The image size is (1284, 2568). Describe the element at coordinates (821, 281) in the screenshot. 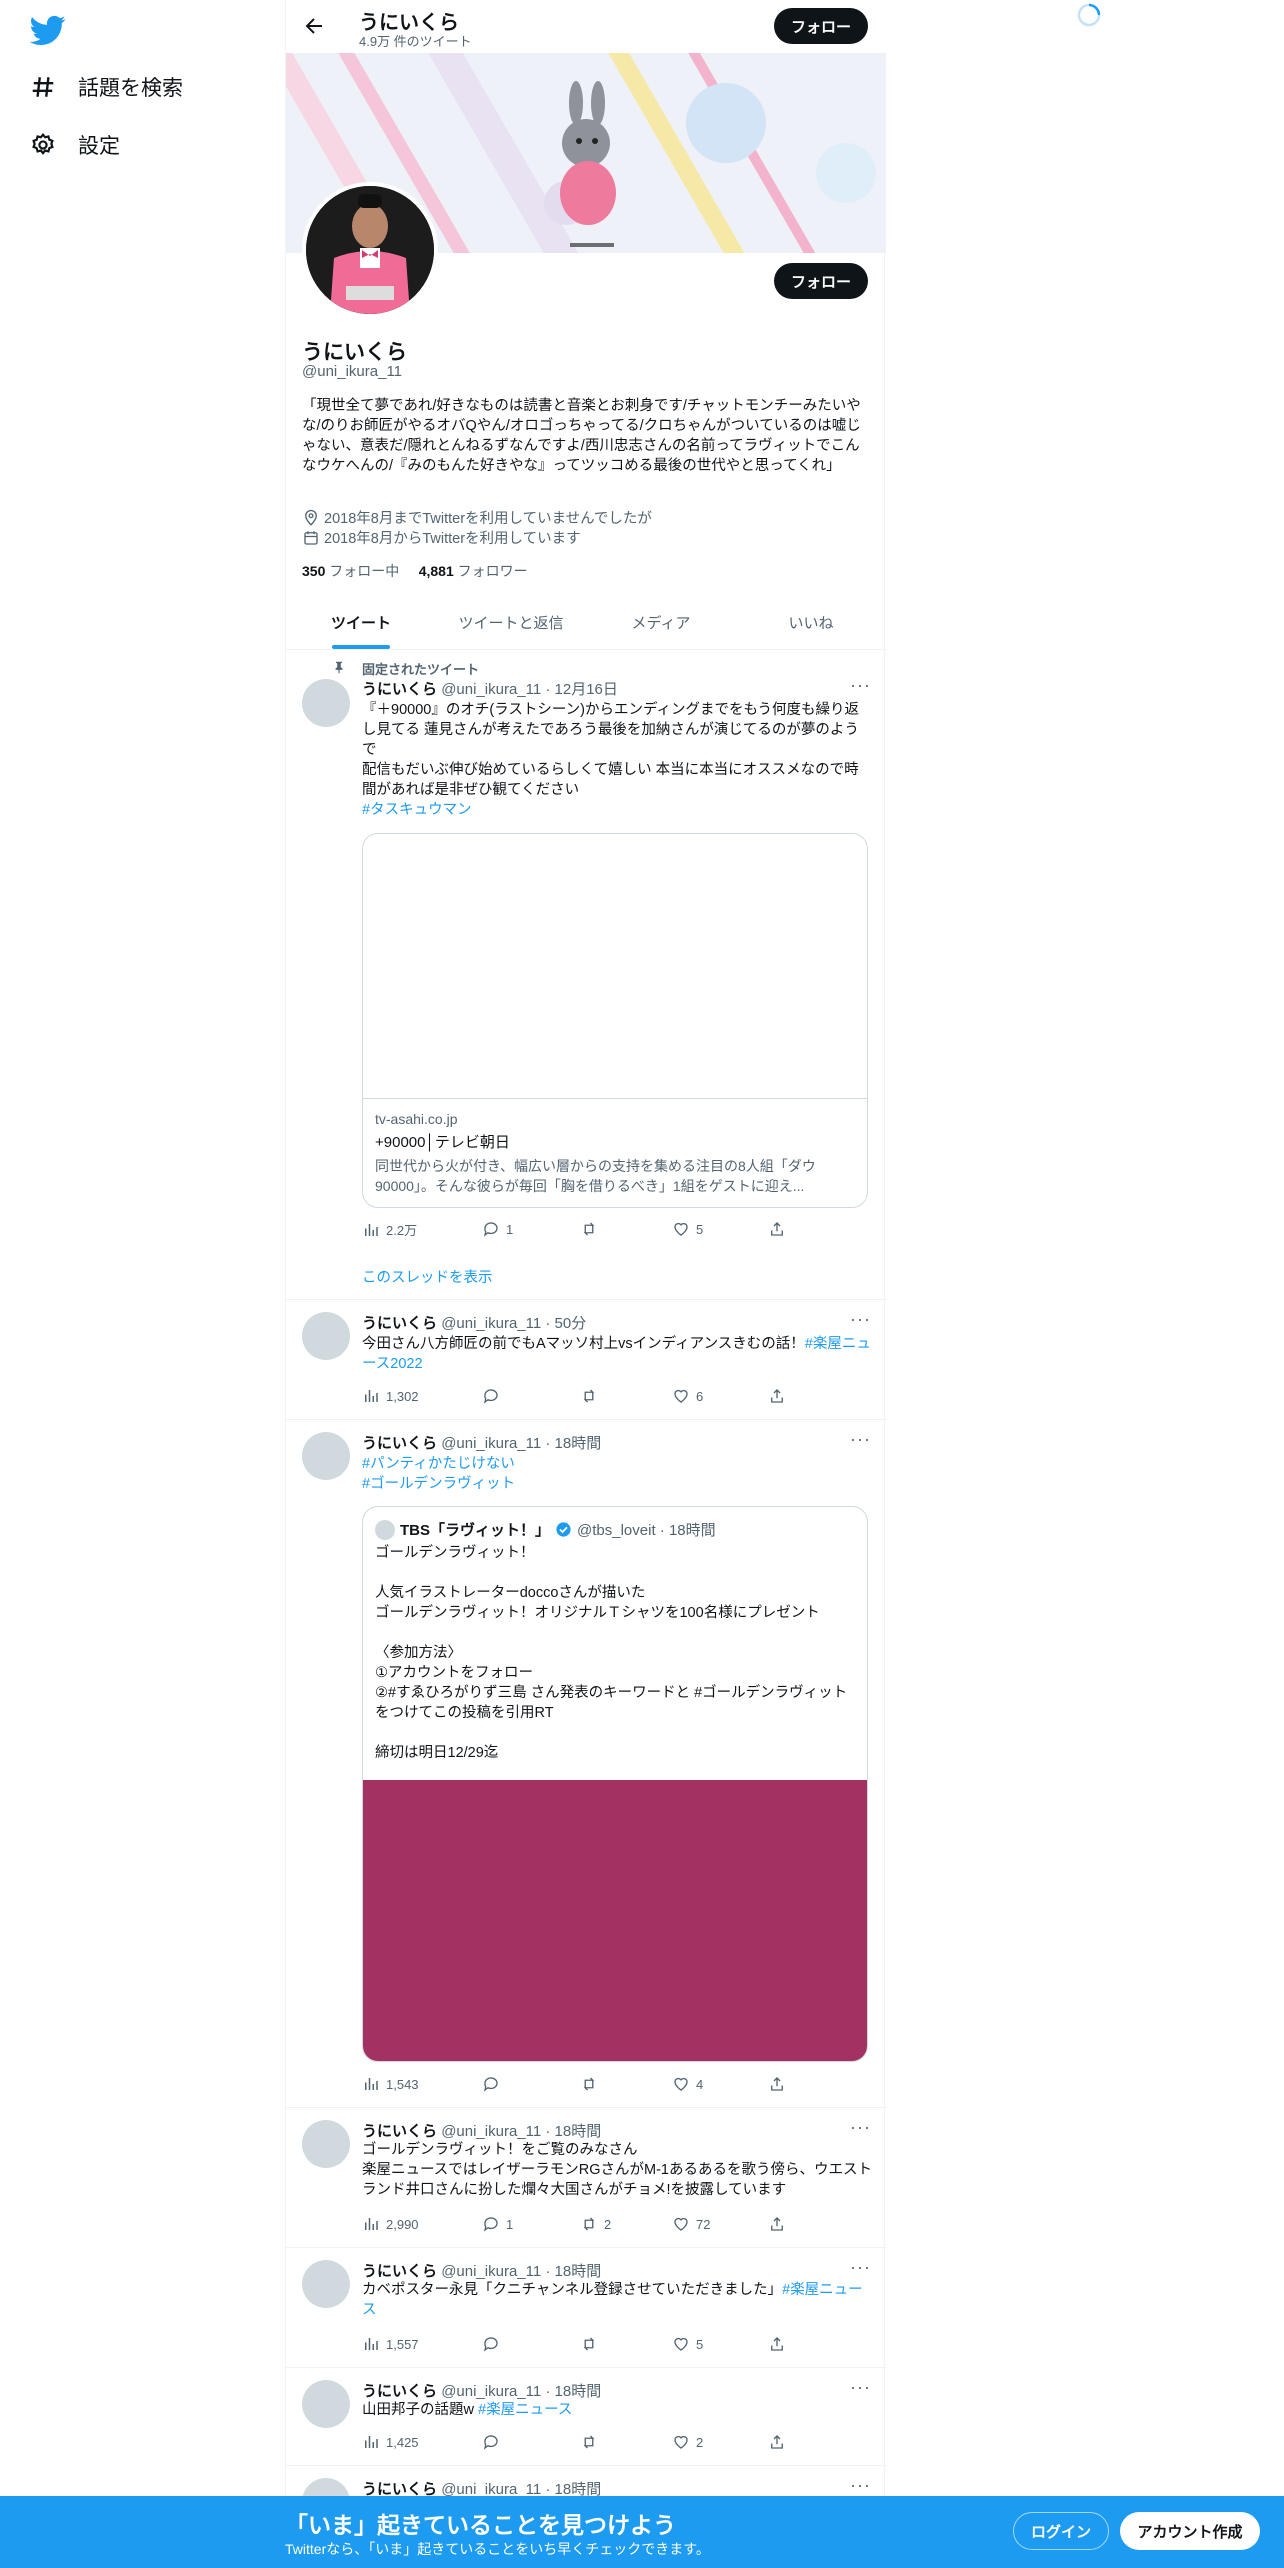

I see `profile-follow-button: フォロー` at that location.